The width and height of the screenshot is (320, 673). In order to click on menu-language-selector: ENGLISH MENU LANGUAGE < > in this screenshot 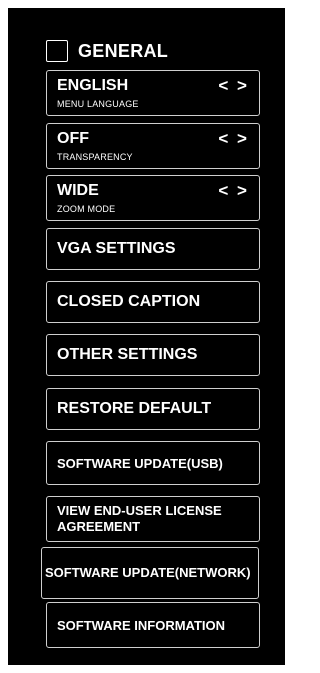, I will do `click(153, 93)`.